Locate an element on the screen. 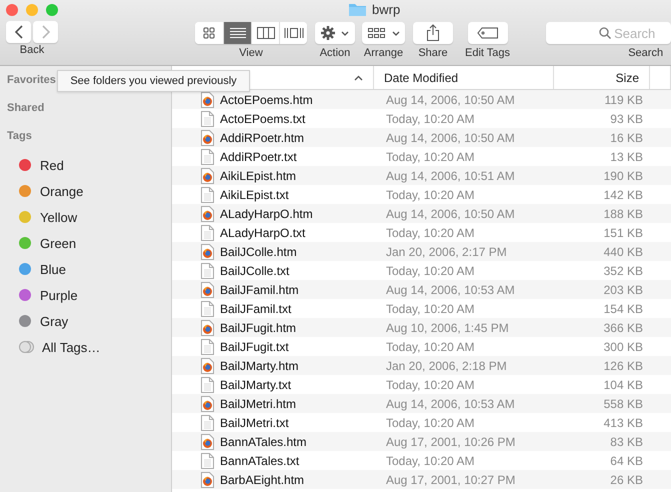 The width and height of the screenshot is (671, 492). list-icon is located at coordinates (238, 33).